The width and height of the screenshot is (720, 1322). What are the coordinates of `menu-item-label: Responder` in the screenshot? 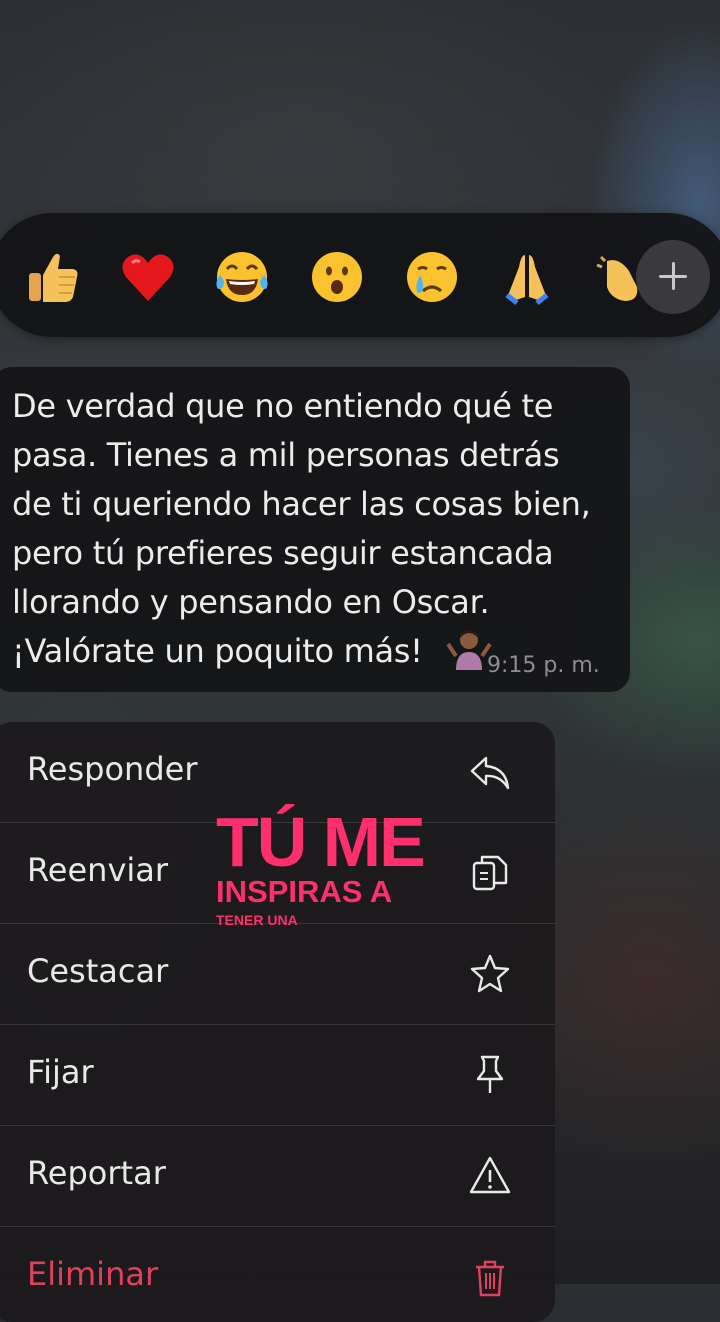 It's located at (112, 769).